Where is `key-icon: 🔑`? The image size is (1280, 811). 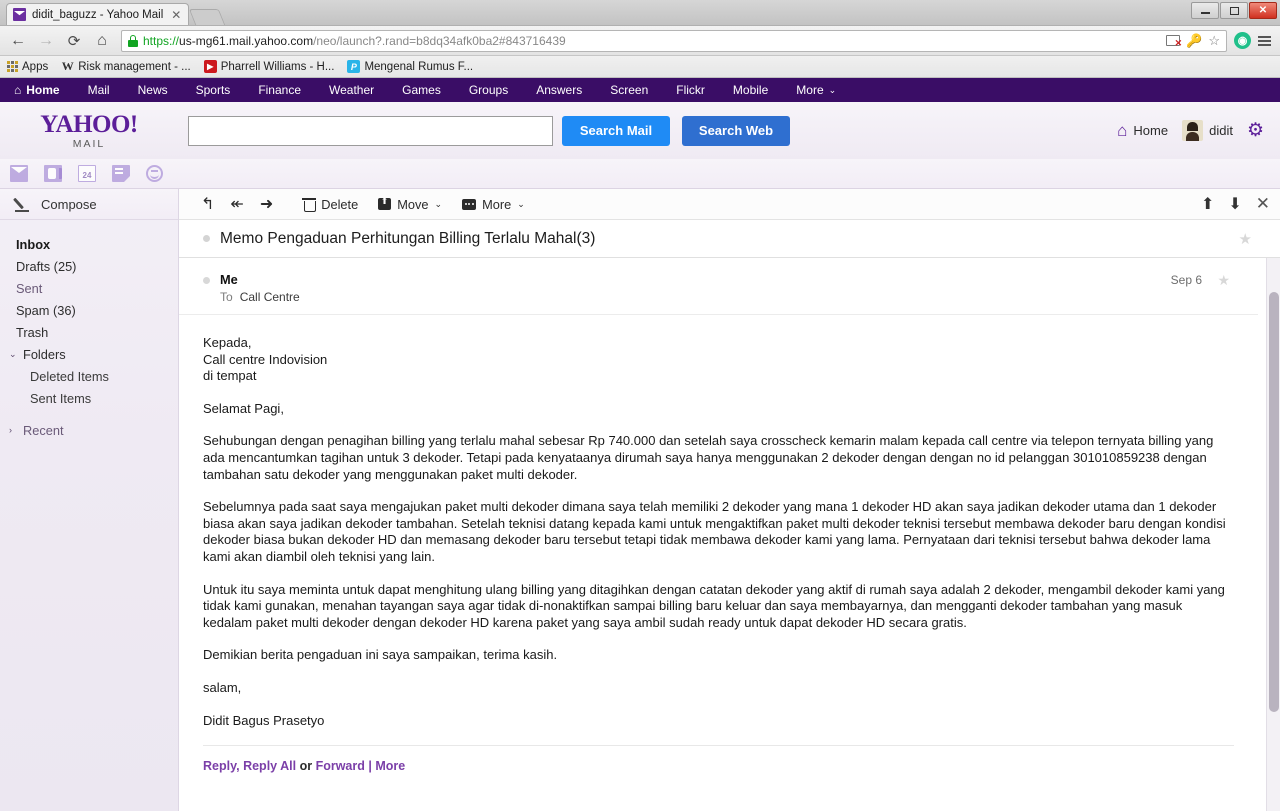 key-icon: 🔑 is located at coordinates (1194, 41).